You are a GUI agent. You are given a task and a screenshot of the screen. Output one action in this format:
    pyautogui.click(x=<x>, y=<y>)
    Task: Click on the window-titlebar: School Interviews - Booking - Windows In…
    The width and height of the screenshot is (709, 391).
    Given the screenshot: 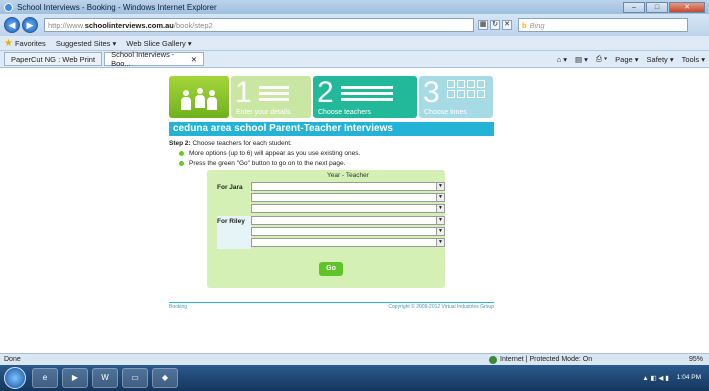 What is the action you would take?
    pyautogui.click(x=354, y=7)
    